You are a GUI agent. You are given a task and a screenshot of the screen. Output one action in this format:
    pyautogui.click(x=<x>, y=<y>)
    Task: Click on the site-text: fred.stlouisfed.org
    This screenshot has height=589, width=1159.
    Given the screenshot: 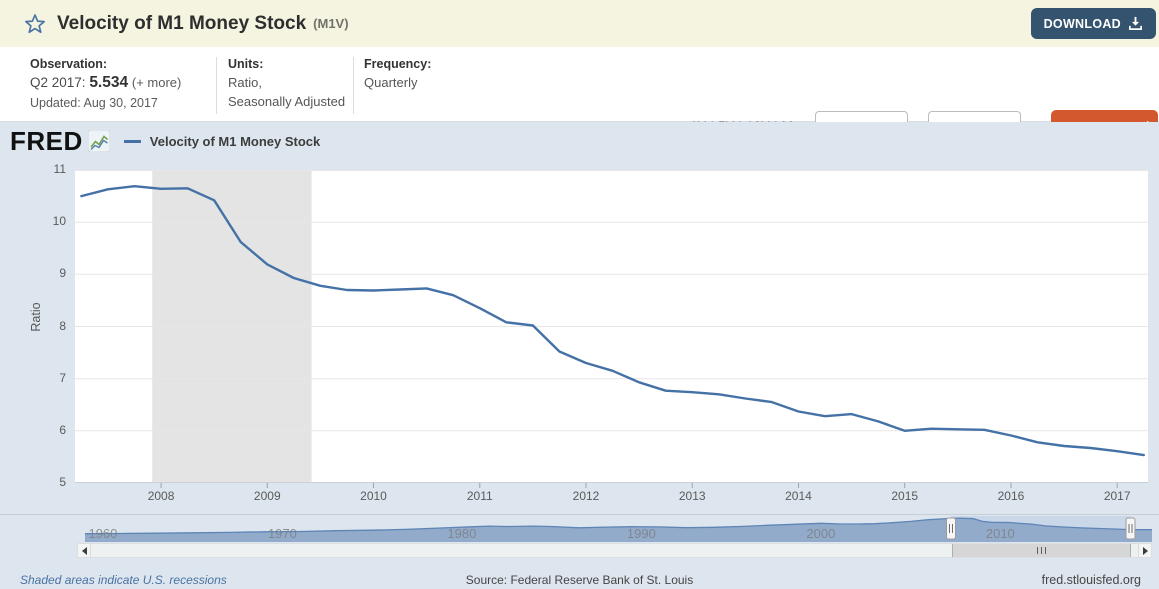 What is the action you would take?
    pyautogui.click(x=1091, y=580)
    